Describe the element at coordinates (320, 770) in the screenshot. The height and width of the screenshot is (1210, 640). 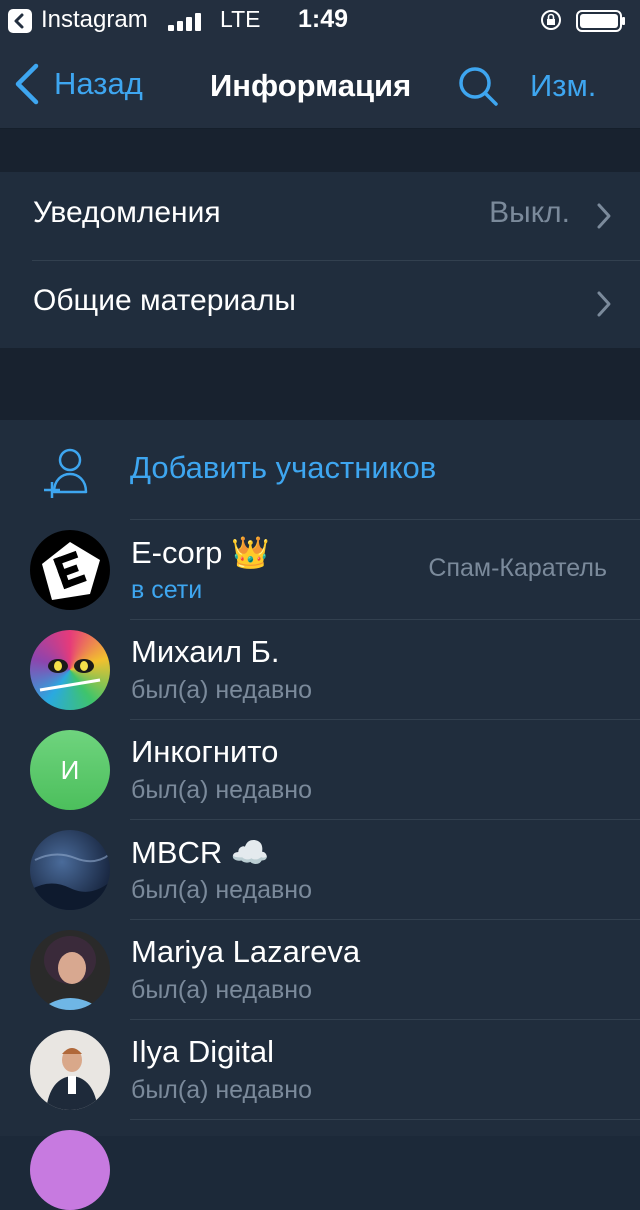
I see `member-row: И Инкогнито был(а) недавно` at that location.